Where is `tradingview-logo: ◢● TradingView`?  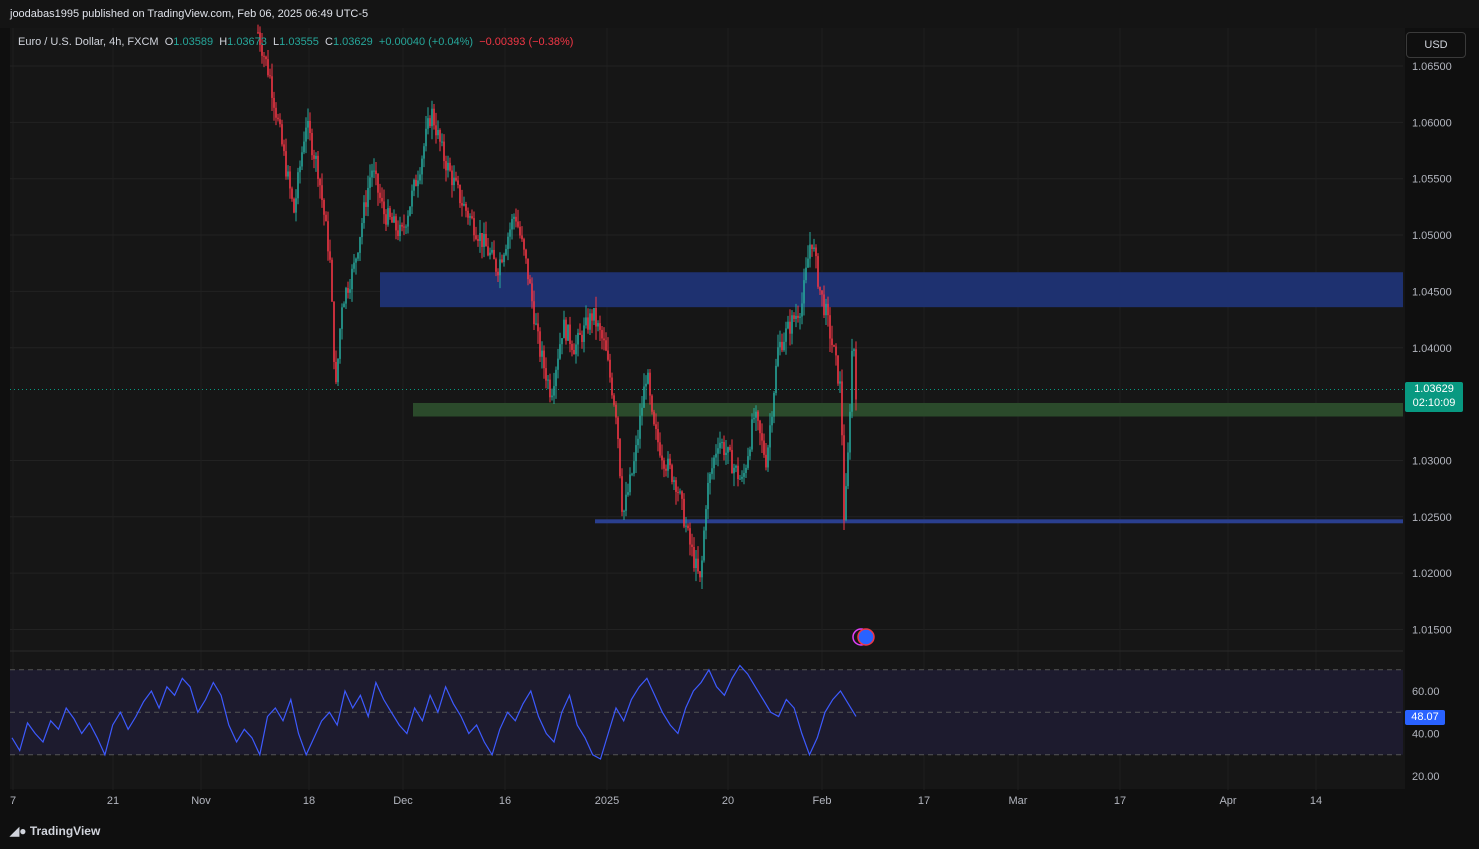
tradingview-logo: ◢● TradingView is located at coordinates (55, 831).